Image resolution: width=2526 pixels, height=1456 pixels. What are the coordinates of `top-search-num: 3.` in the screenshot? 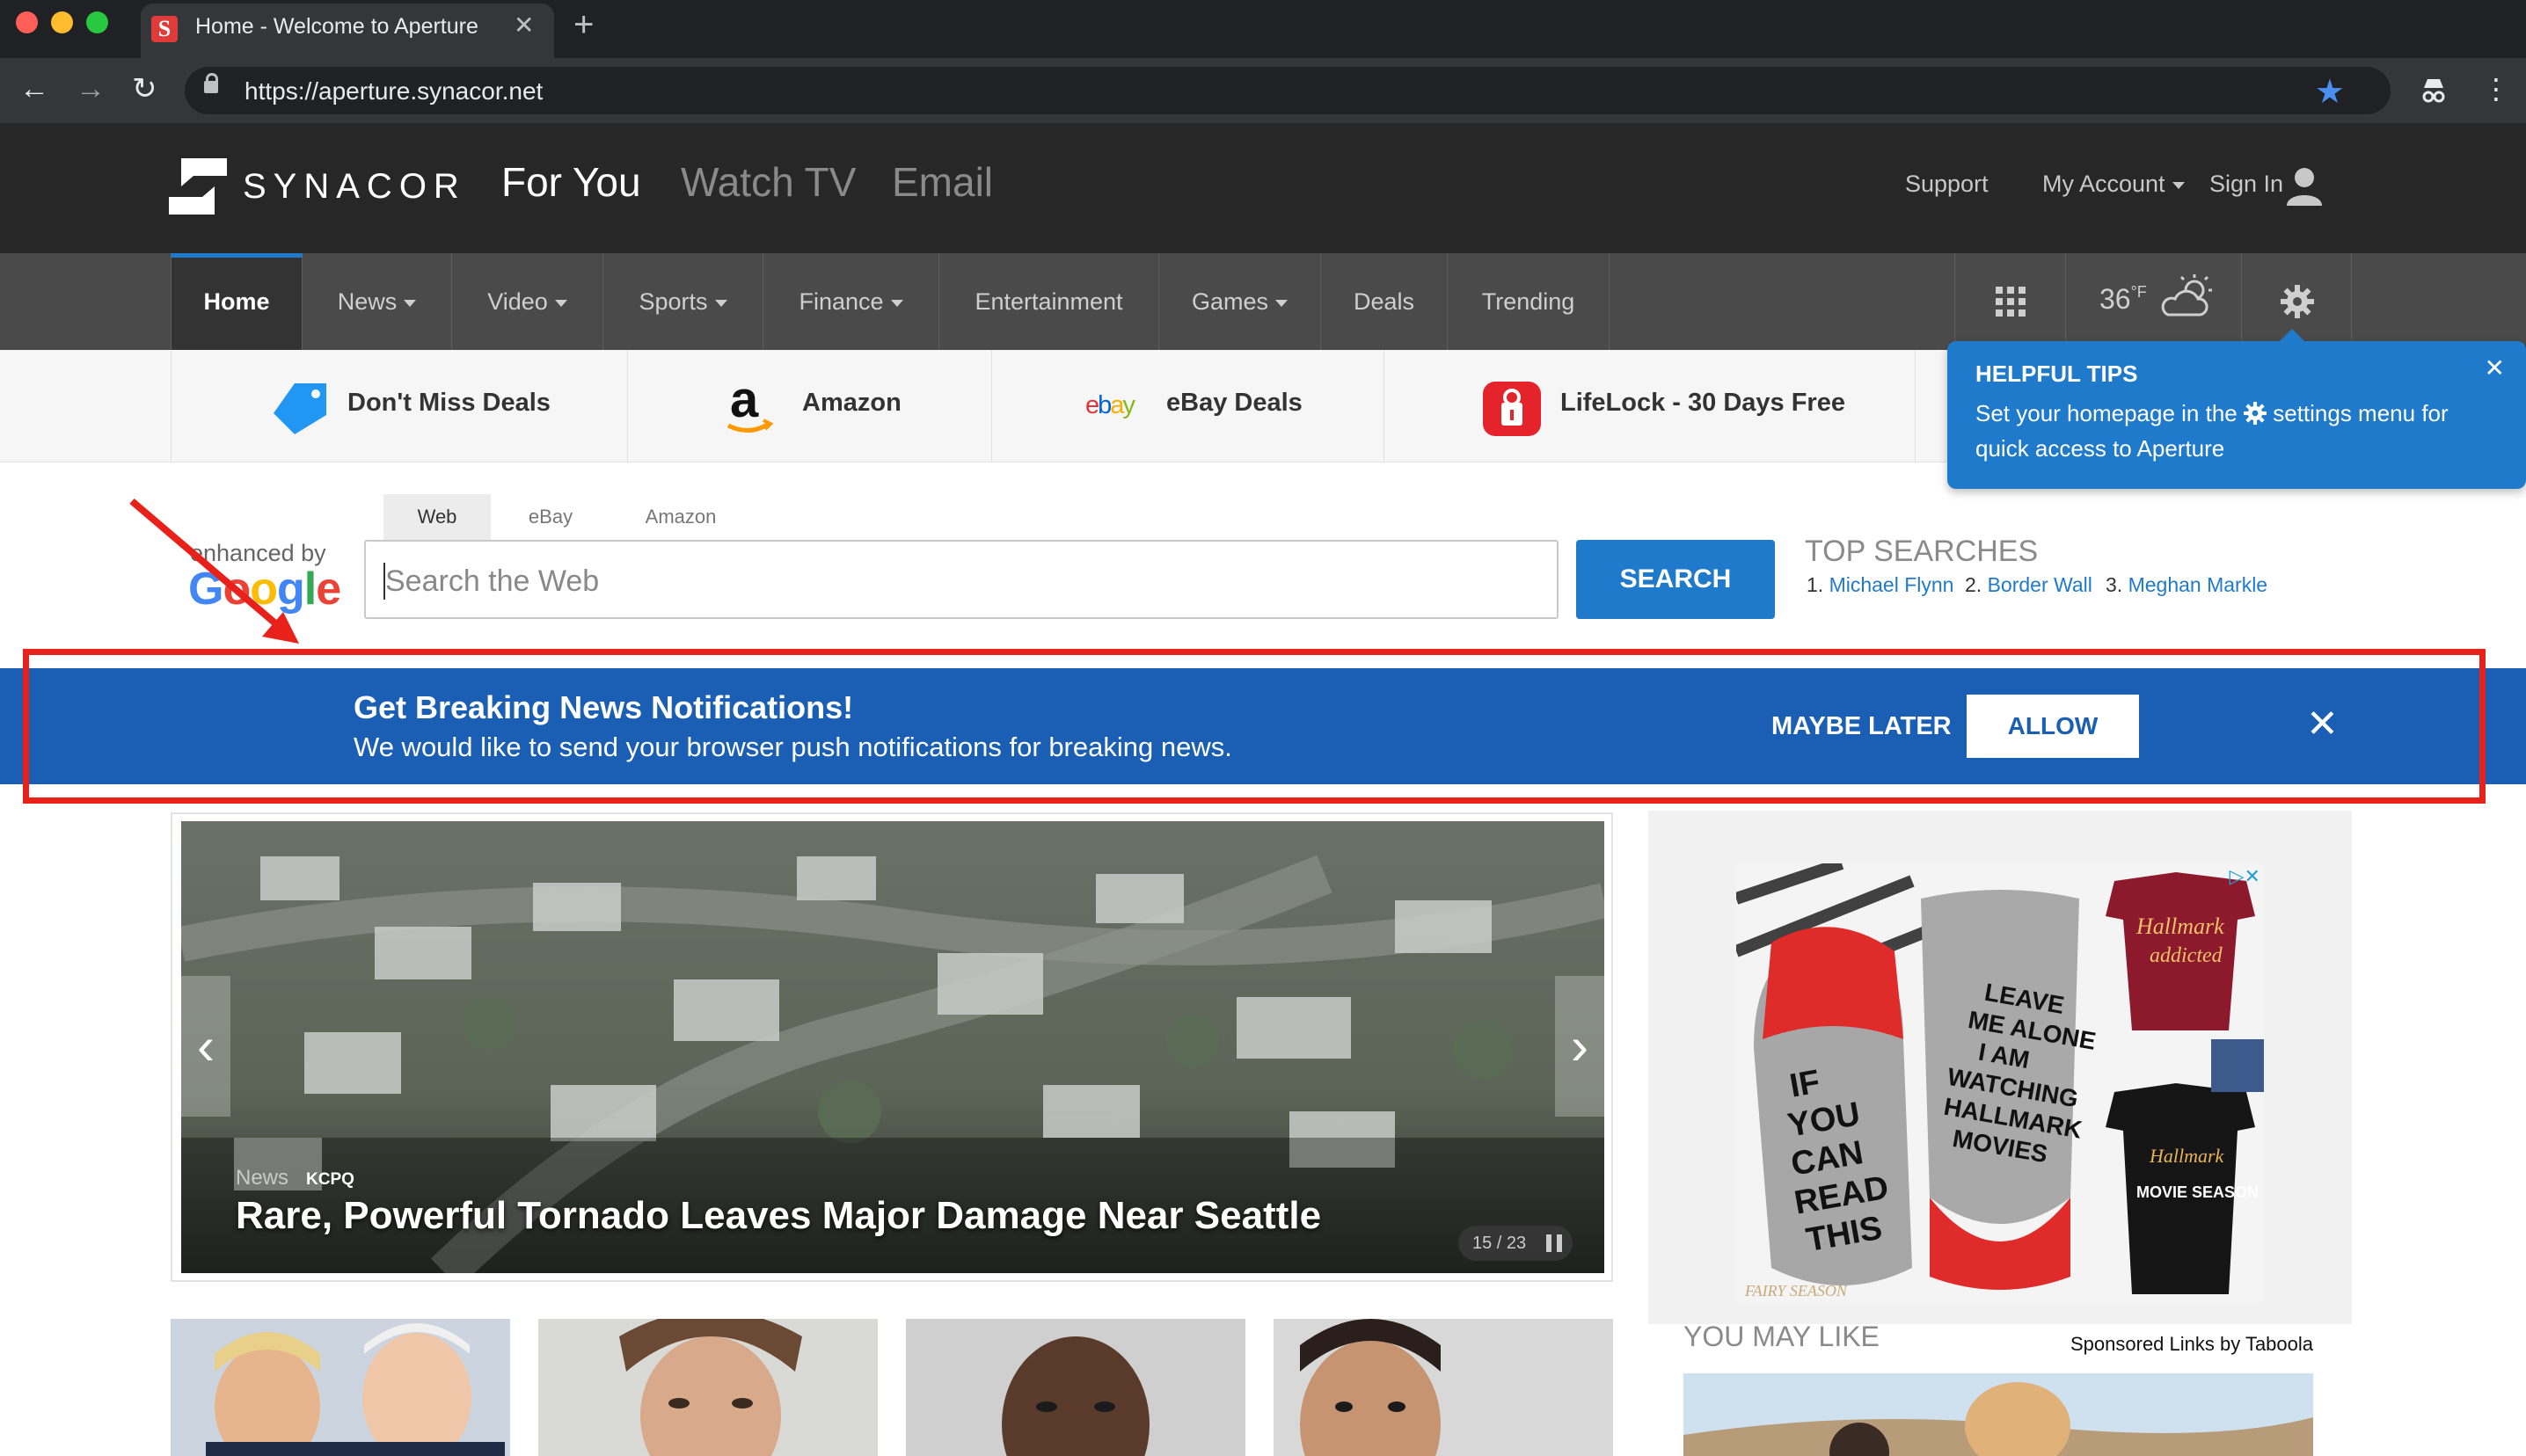 It's located at (2115, 584).